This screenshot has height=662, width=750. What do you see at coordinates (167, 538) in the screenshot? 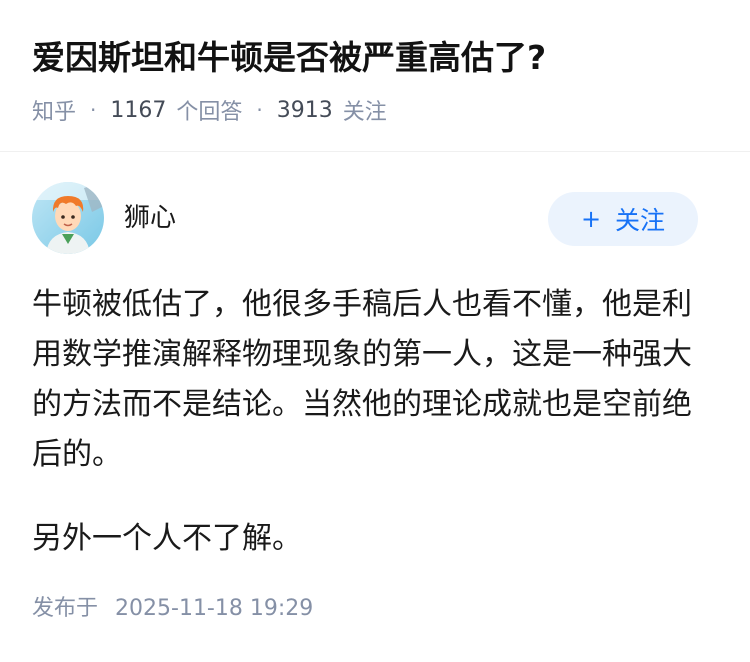
I see `answer-paragraph: 另外一个人不了解。` at bounding box center [167, 538].